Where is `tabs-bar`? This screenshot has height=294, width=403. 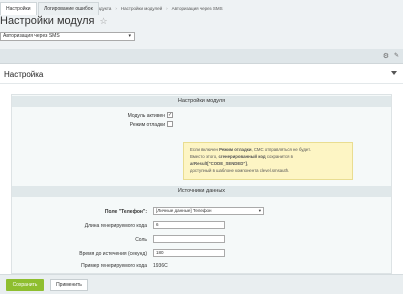 tabs-bar is located at coordinates (201, 56).